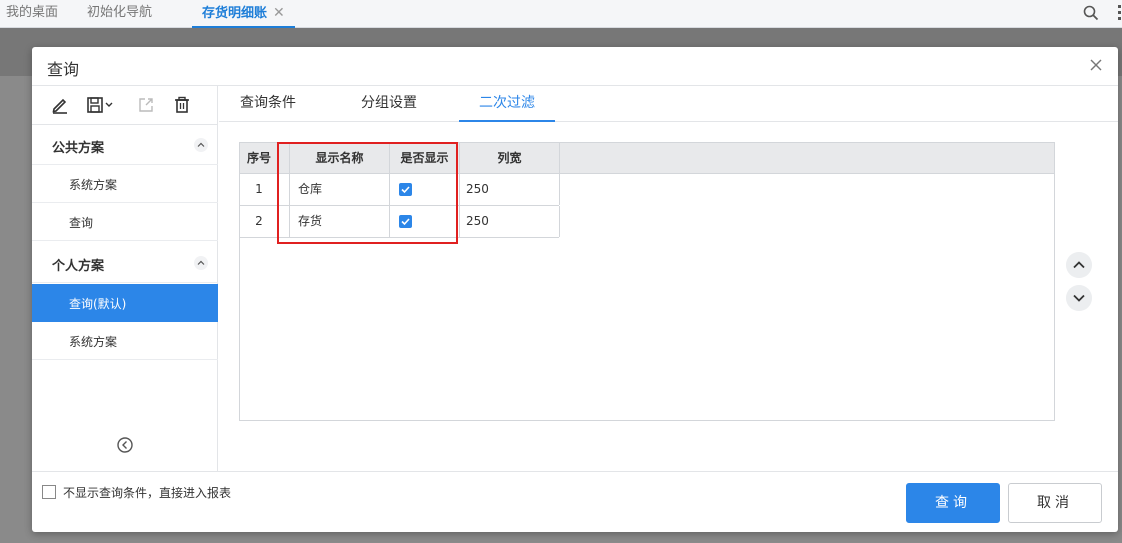 This screenshot has height=543, width=1122. What do you see at coordinates (1091, 13) in the screenshot?
I see `search-icon` at bounding box center [1091, 13].